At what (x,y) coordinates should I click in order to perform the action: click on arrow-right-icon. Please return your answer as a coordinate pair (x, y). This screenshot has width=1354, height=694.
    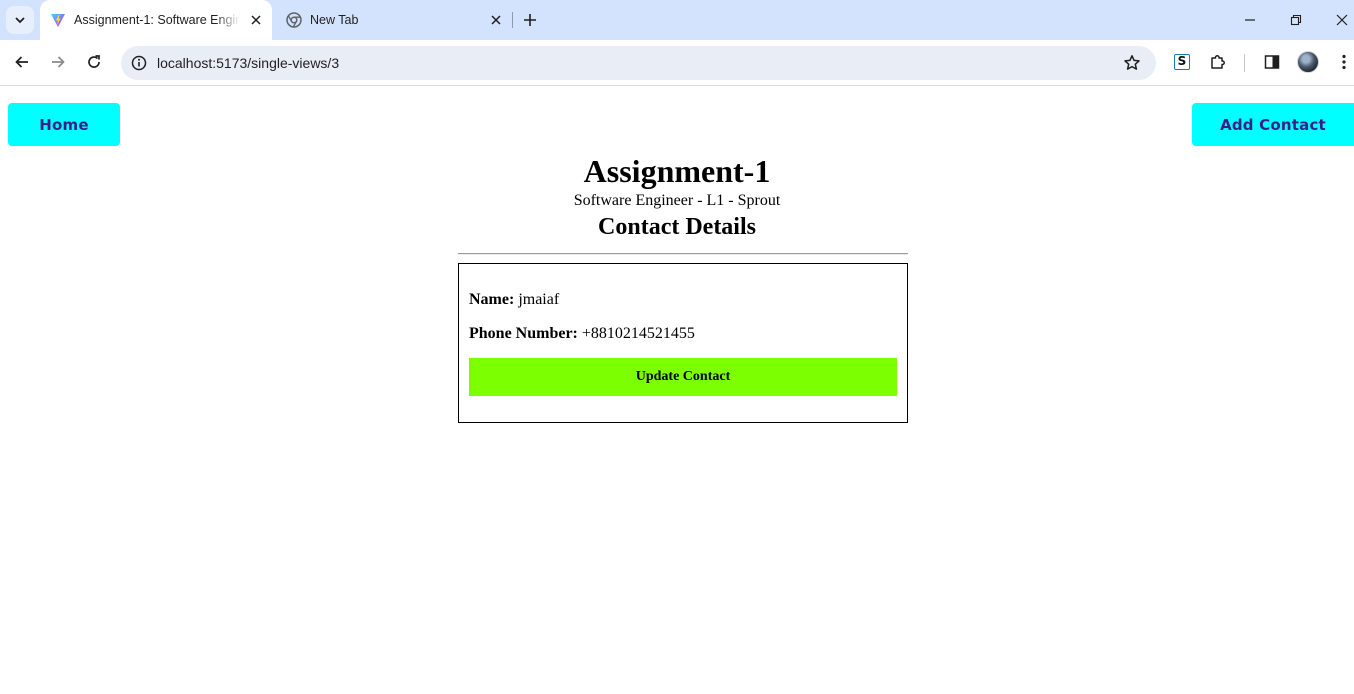
    Looking at the image, I should click on (58, 62).